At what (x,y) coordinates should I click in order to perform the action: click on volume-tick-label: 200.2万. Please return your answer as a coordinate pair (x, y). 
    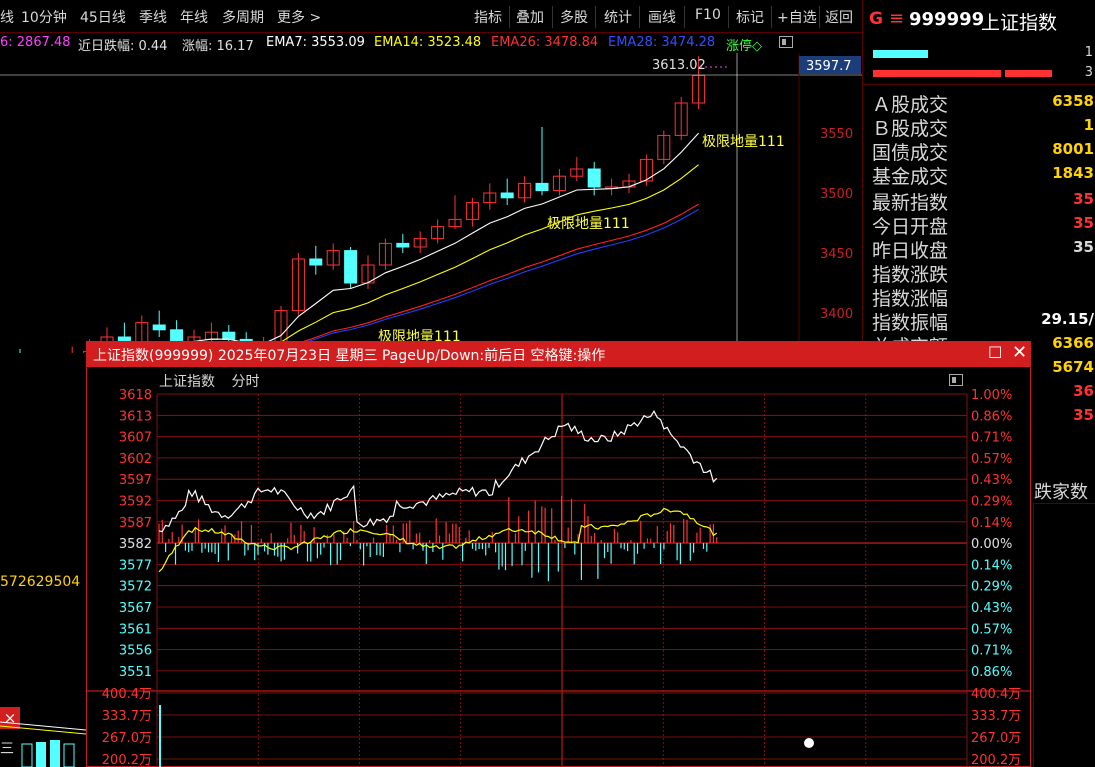
    Looking at the image, I should click on (127, 760).